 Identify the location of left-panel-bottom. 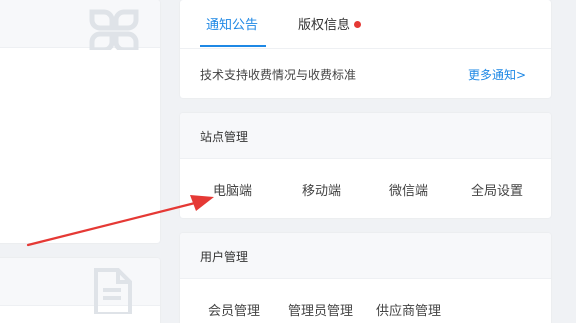
(80, 290).